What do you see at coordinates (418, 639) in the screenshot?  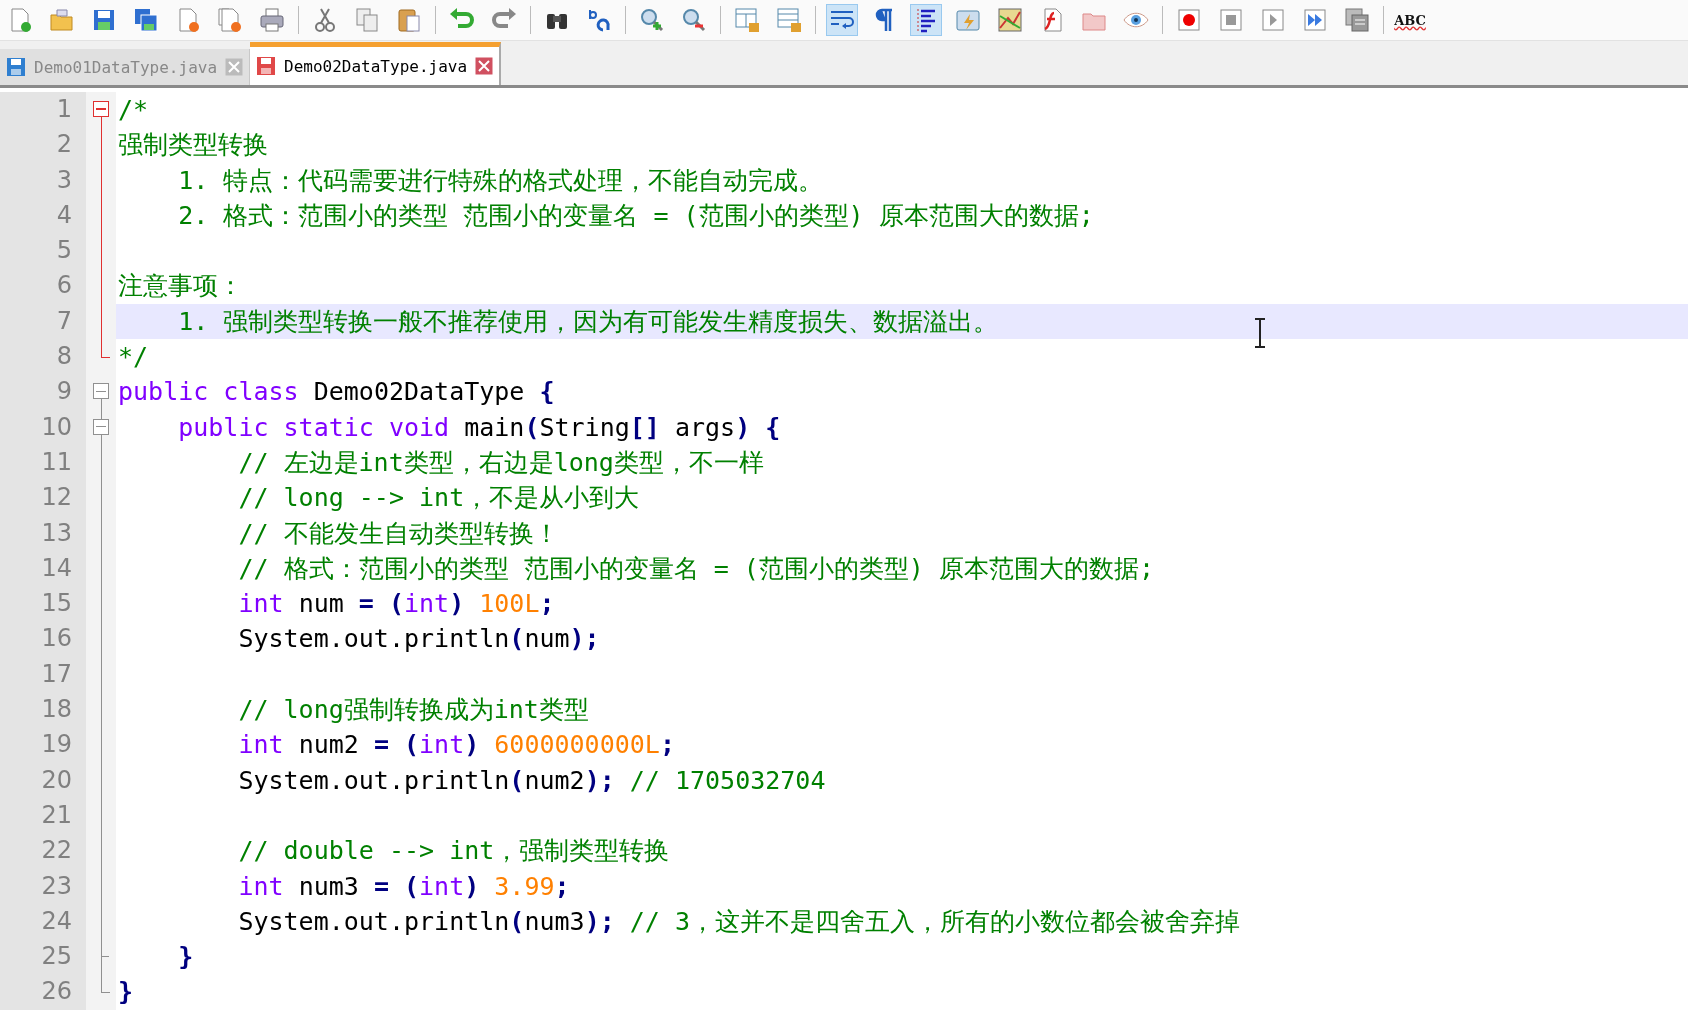 I see `code-line: System.out.println(num);` at bounding box center [418, 639].